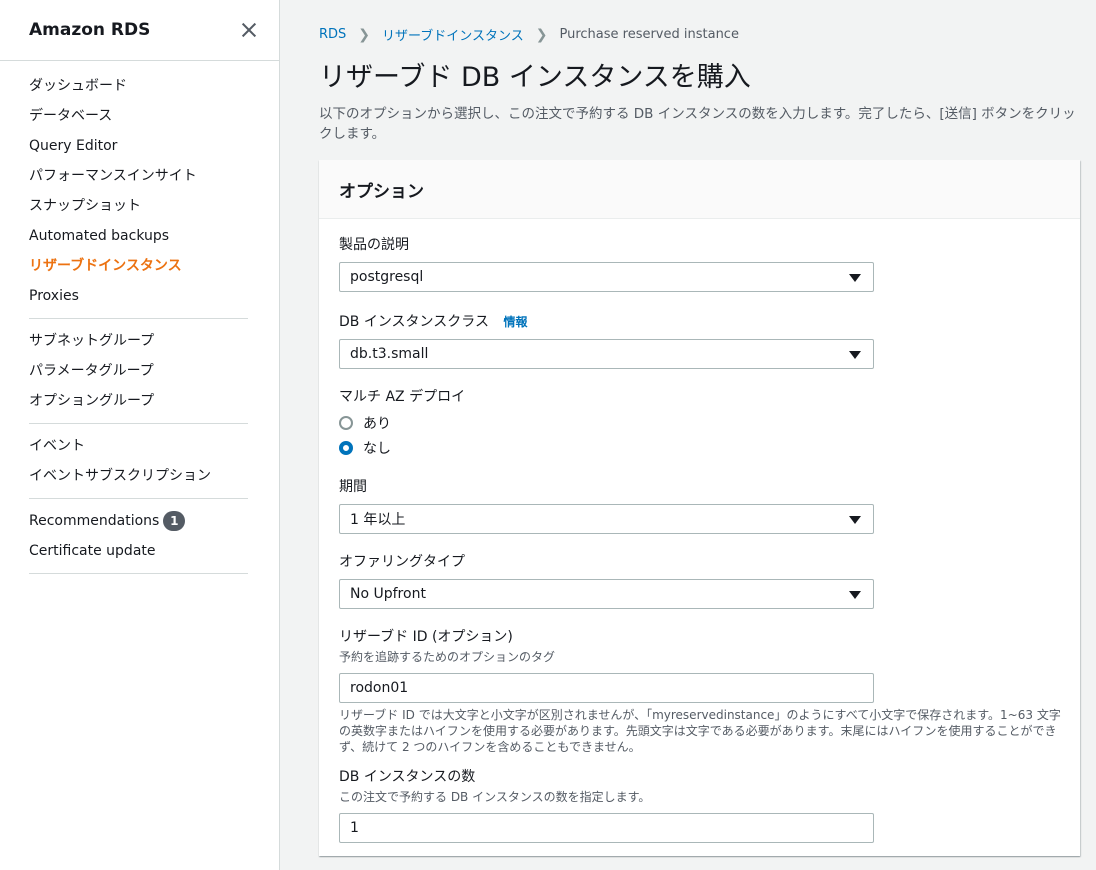 The height and width of the screenshot is (870, 1096). What do you see at coordinates (402, 397) in the screenshot?
I see `multi-az-label: マルチ AZ デプロイ` at bounding box center [402, 397].